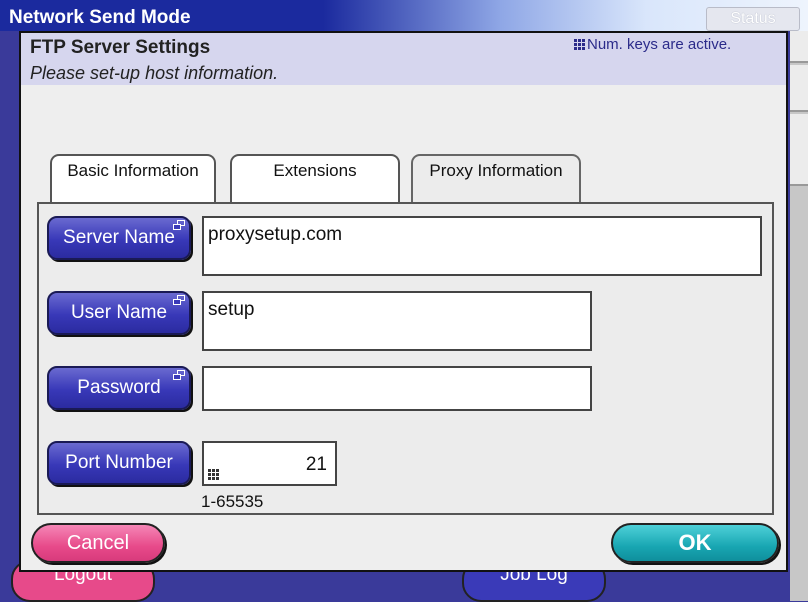 The image size is (808, 602). I want to click on background-side-strip, so click(799, 316).